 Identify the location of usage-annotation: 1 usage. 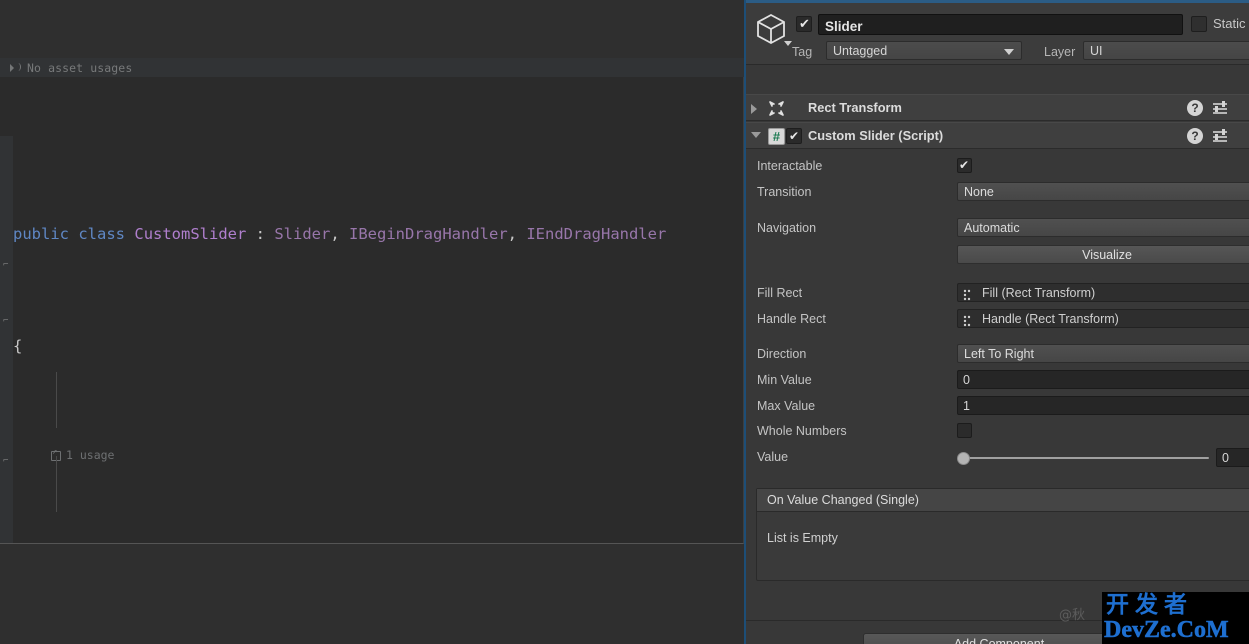
(377, 455).